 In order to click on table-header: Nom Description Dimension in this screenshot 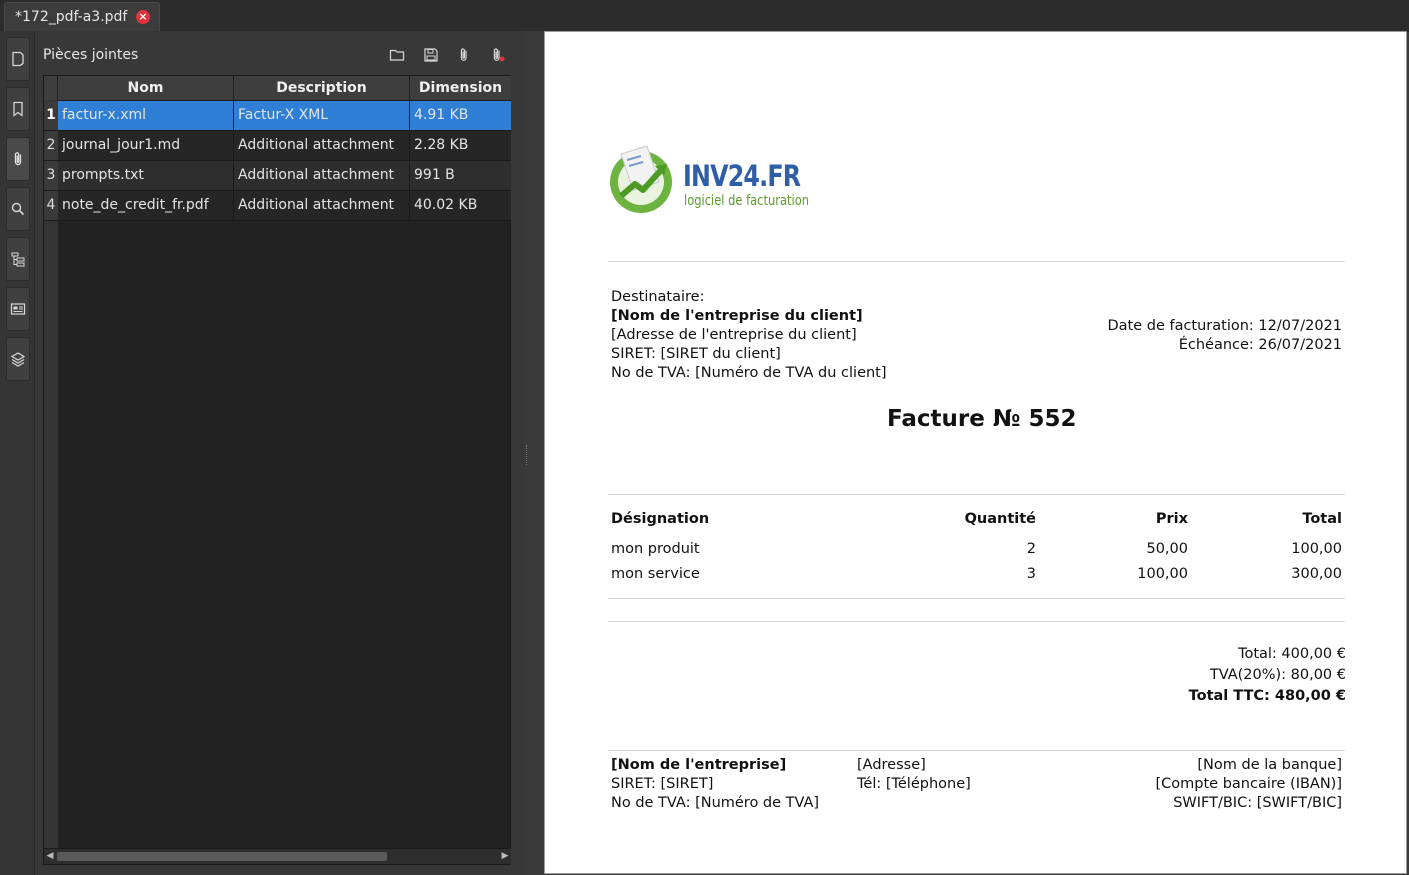, I will do `click(277, 88)`.